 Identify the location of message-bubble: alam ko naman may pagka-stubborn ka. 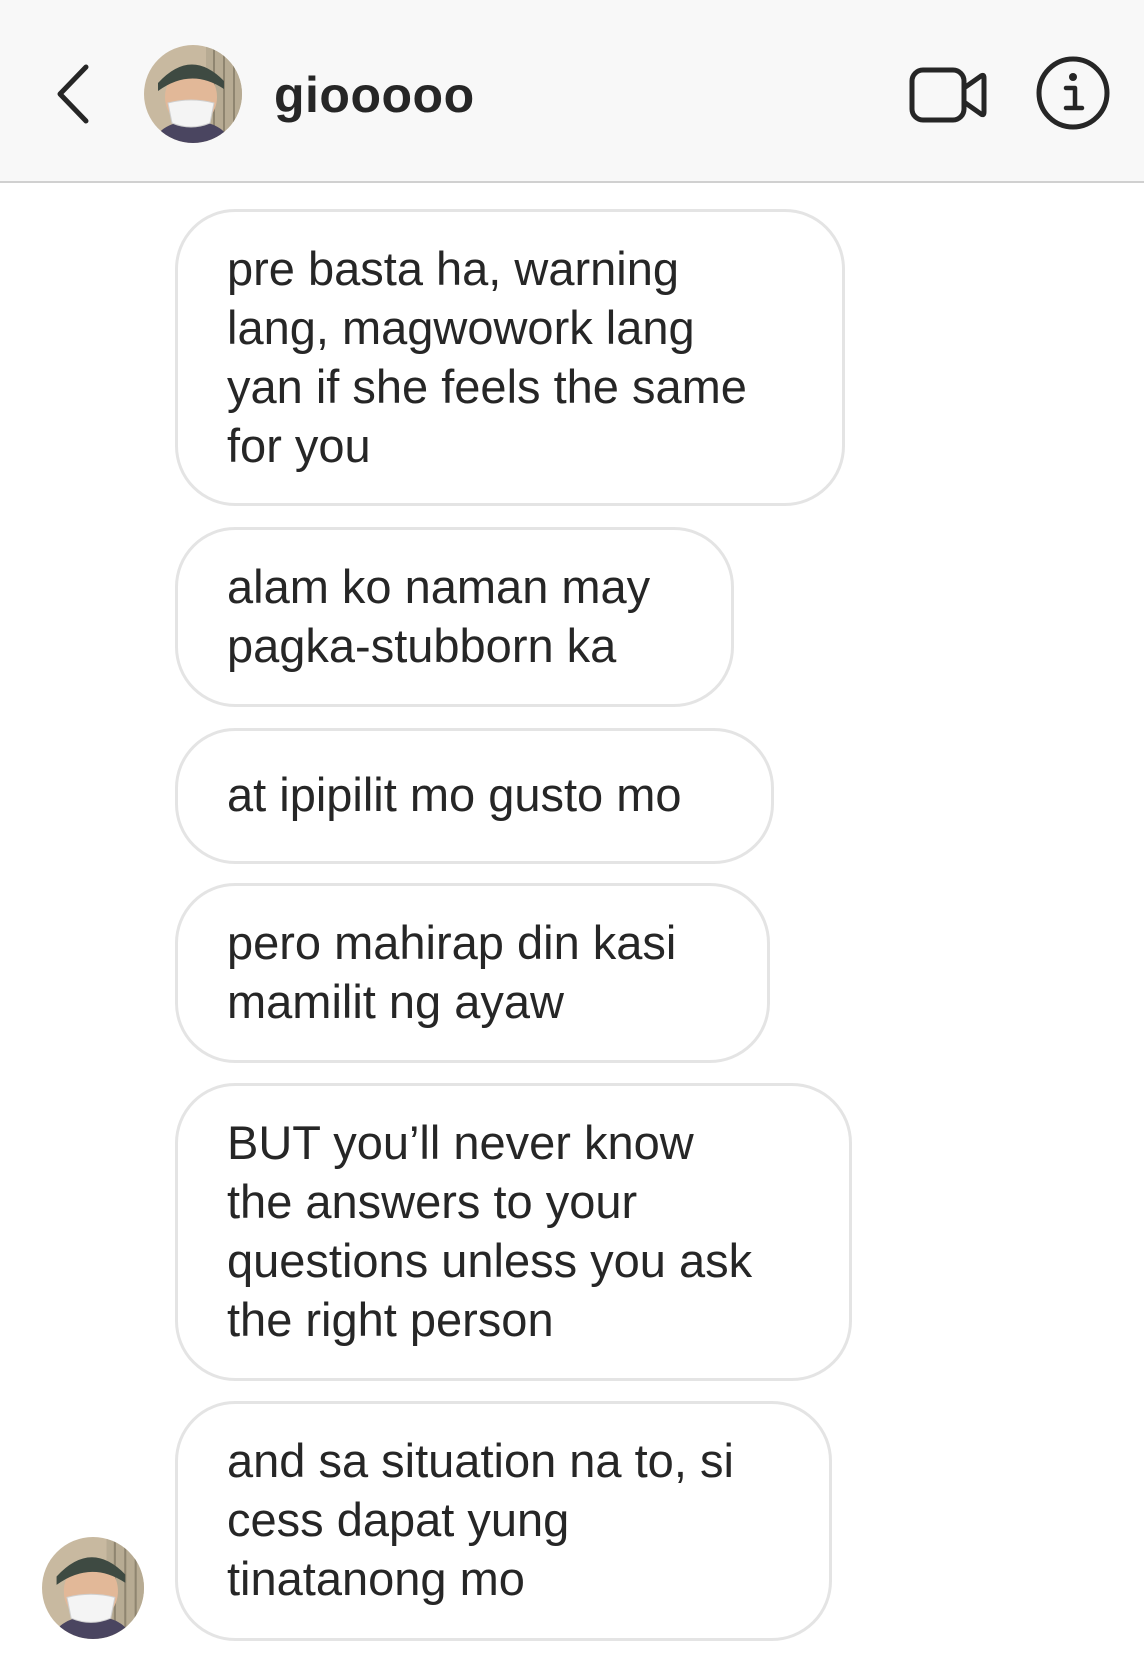
(454, 617).